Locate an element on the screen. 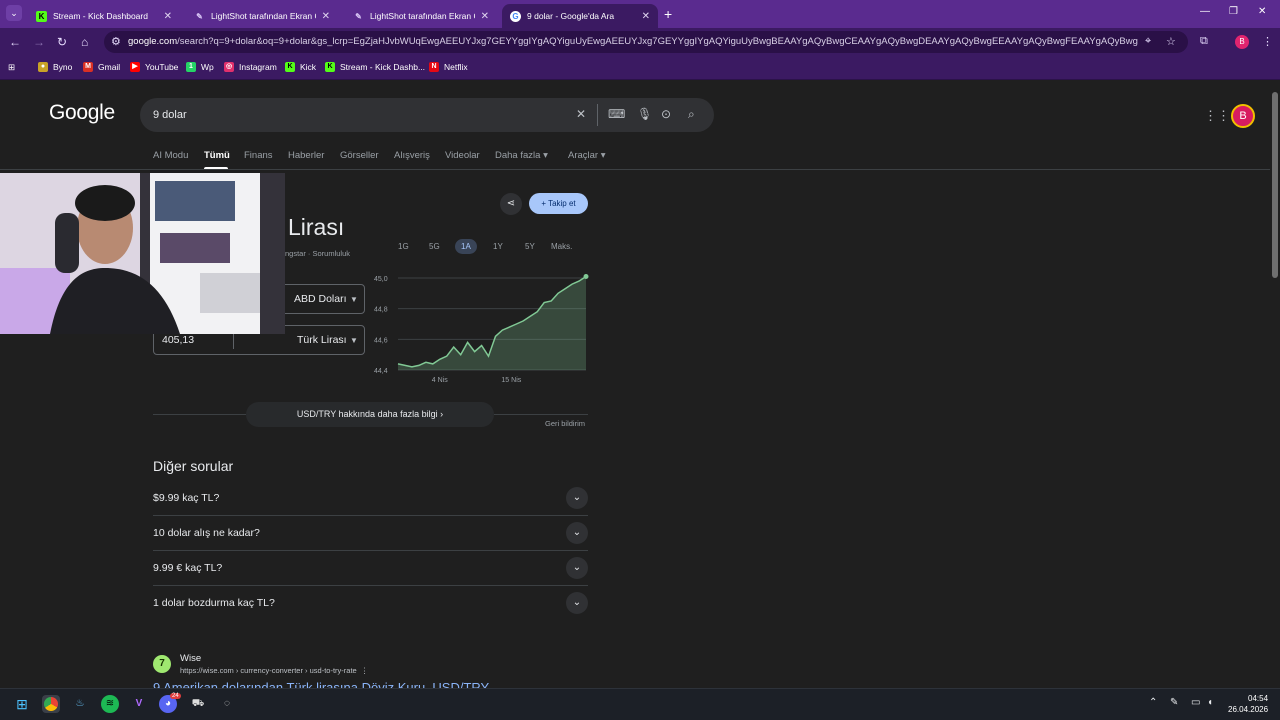 This screenshot has width=1280, height=720. chart-area is located at coordinates (492, 323).